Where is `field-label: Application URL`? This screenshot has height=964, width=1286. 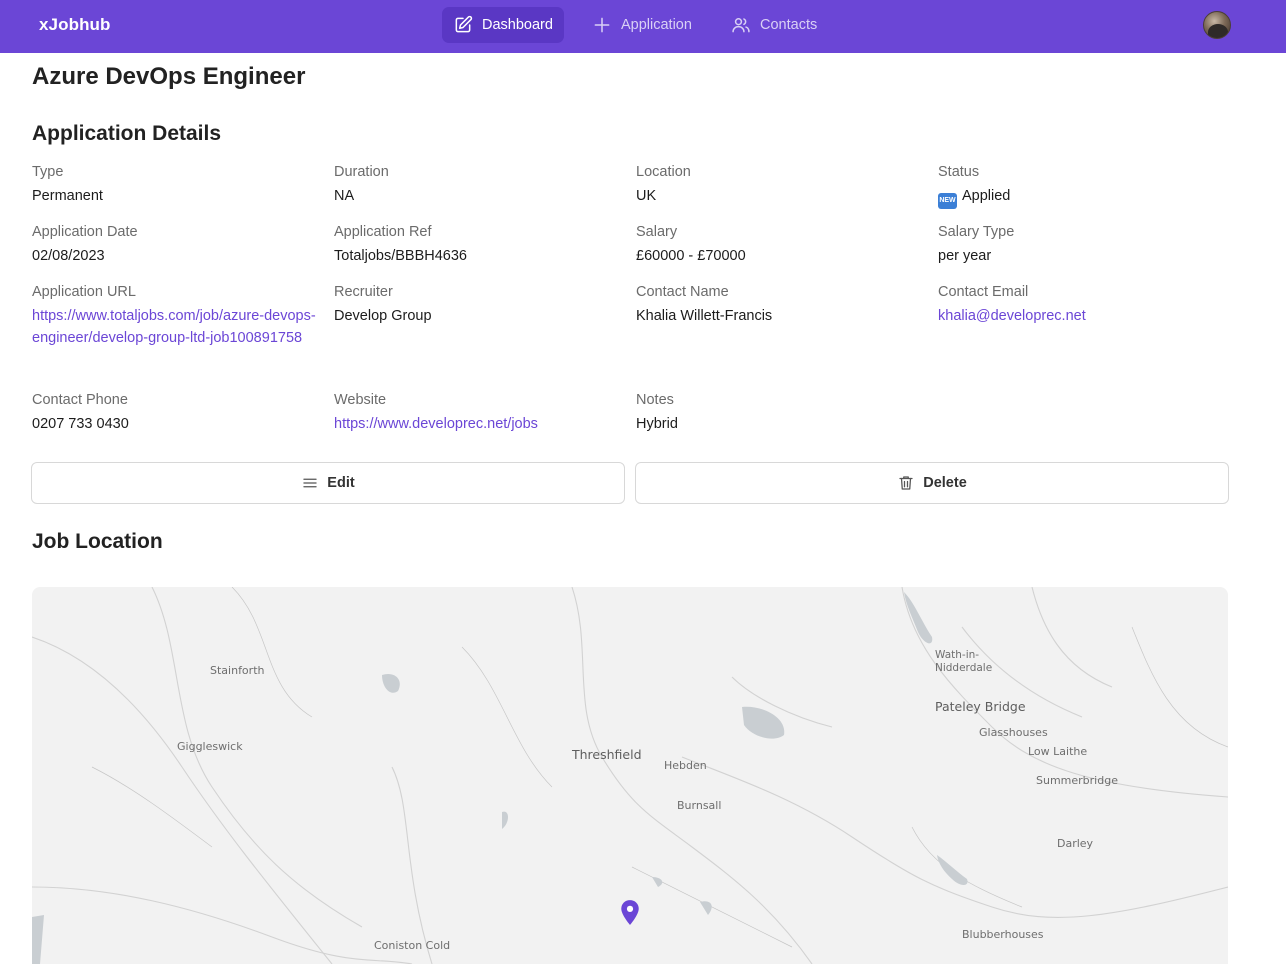 field-label: Application URL is located at coordinates (84, 292).